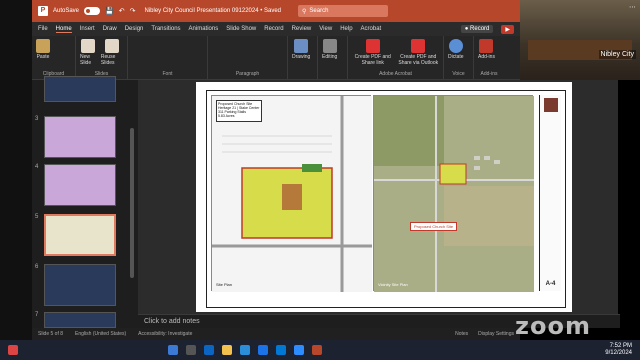 This screenshot has width=640, height=360. Describe the element at coordinates (580, 40) in the screenshot. I see `zoom-participant-video: ⋯ Nibley City` at that location.